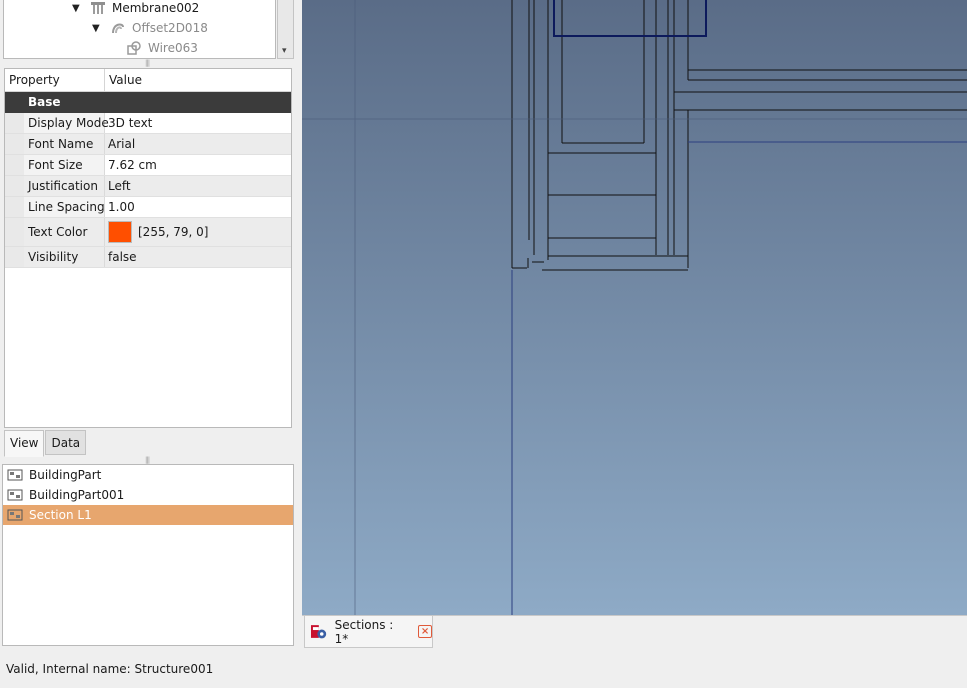  Describe the element at coordinates (148, 80) in the screenshot. I see `property-header: Property Value` at that location.